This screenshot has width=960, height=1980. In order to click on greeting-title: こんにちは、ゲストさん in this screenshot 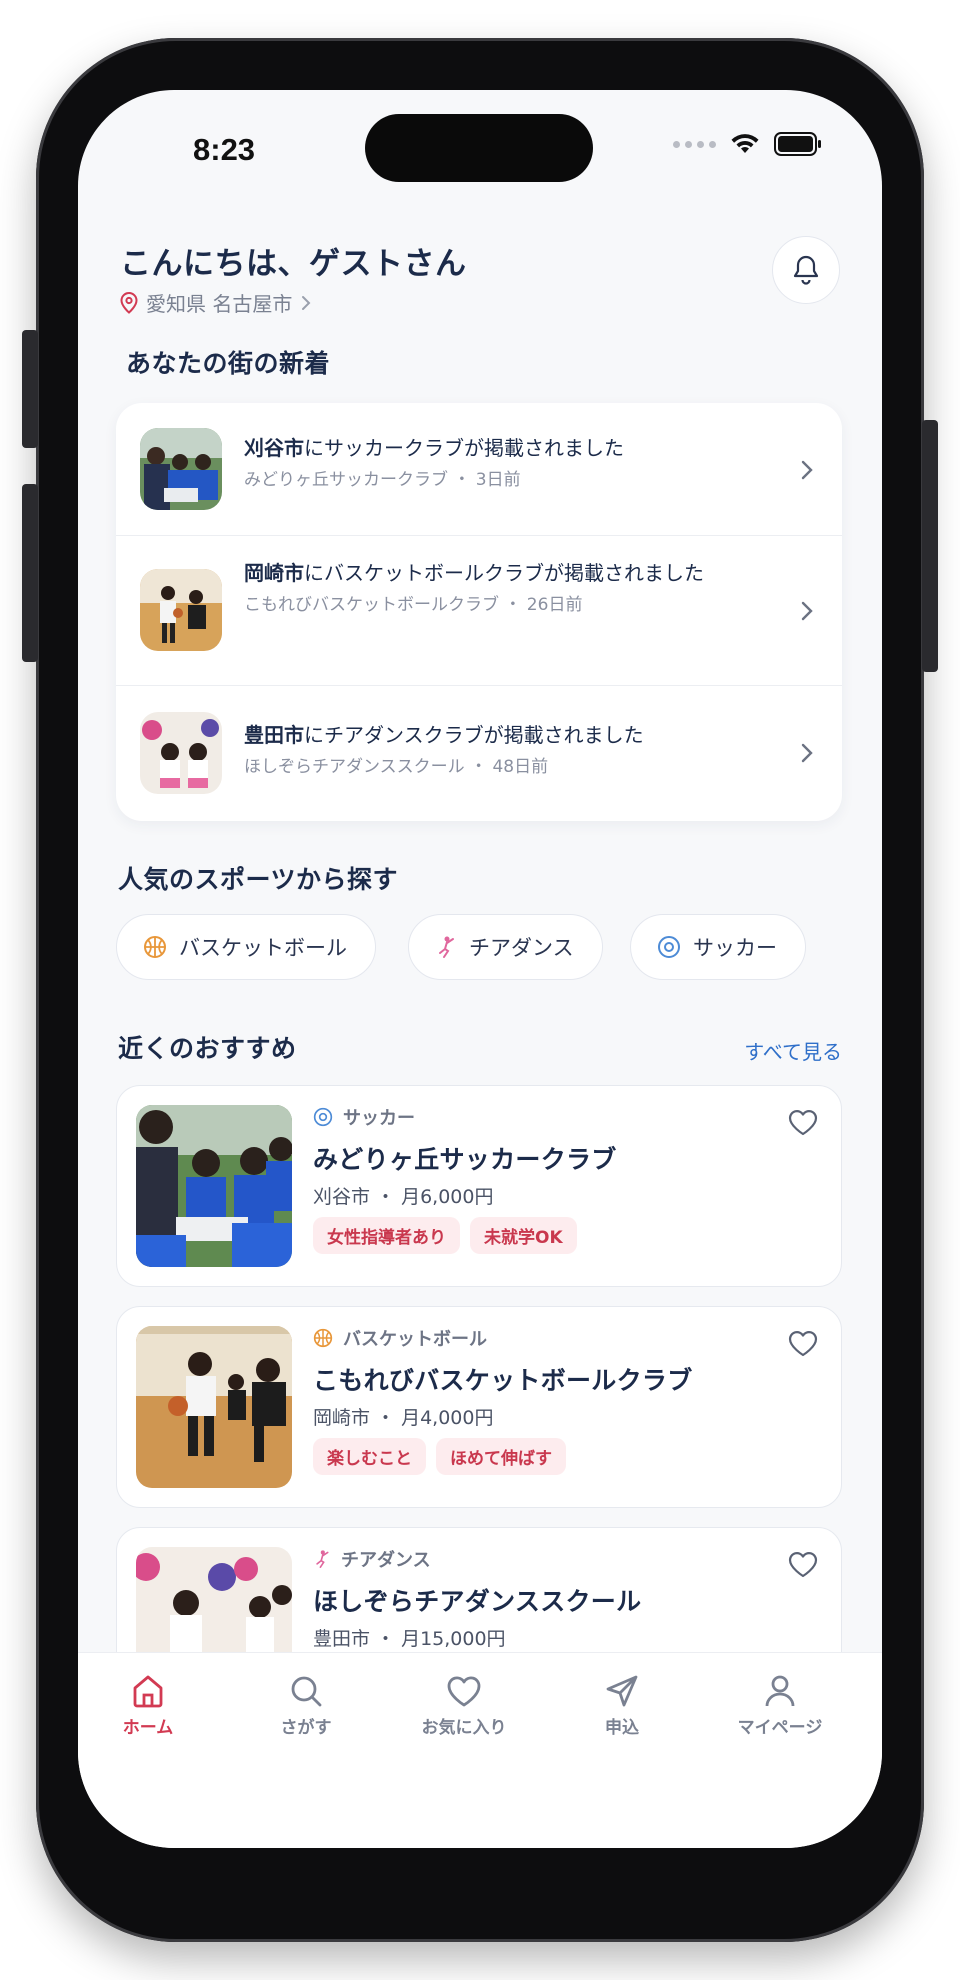, I will do `click(293, 264)`.